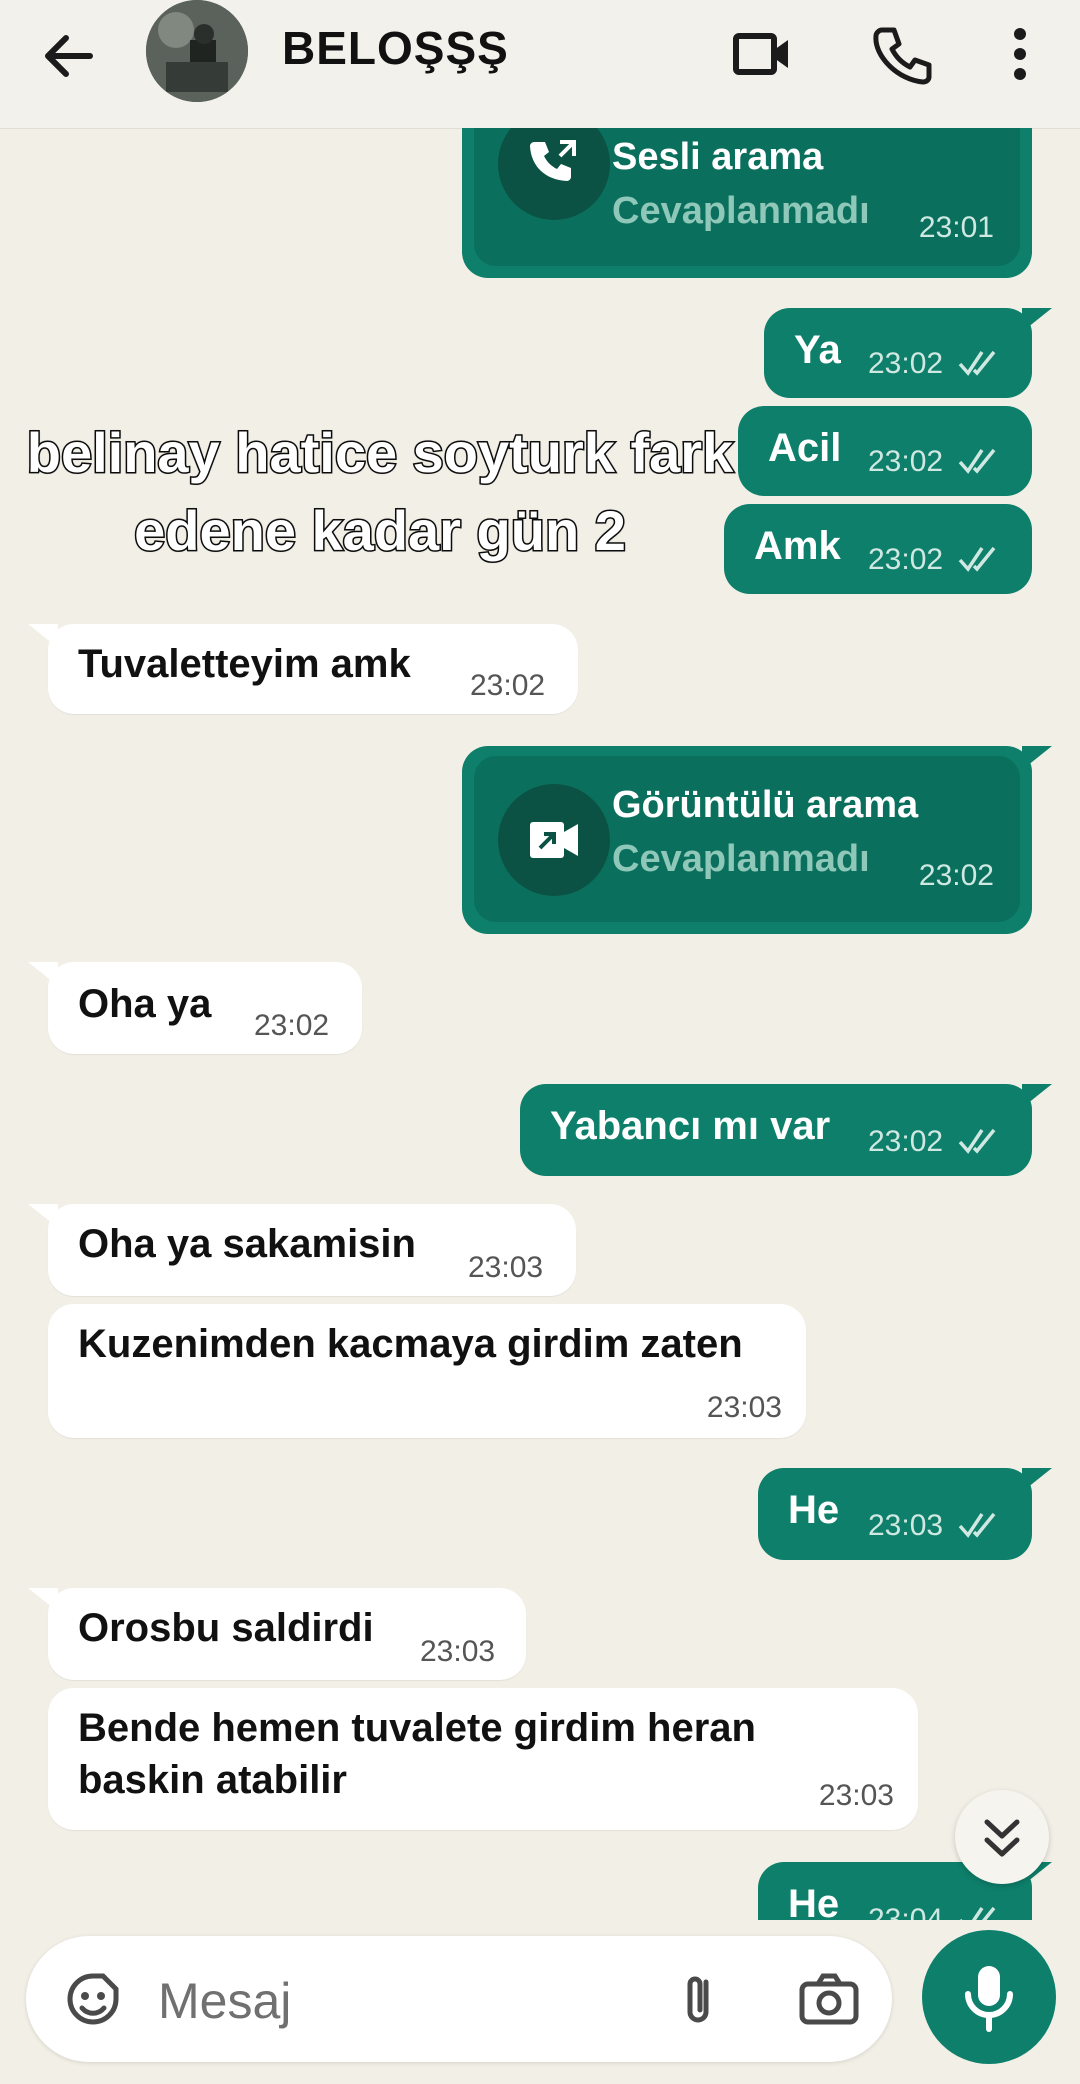 This screenshot has width=1080, height=2084. I want to click on message-text: Tuvaletteyim amk, so click(244, 664).